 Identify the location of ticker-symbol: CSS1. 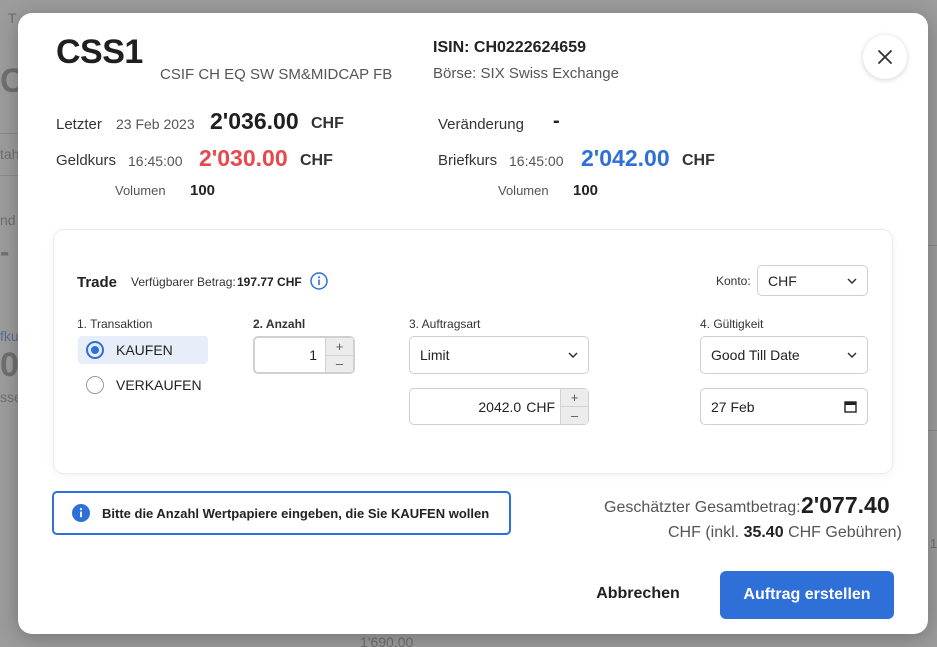
(99, 52).